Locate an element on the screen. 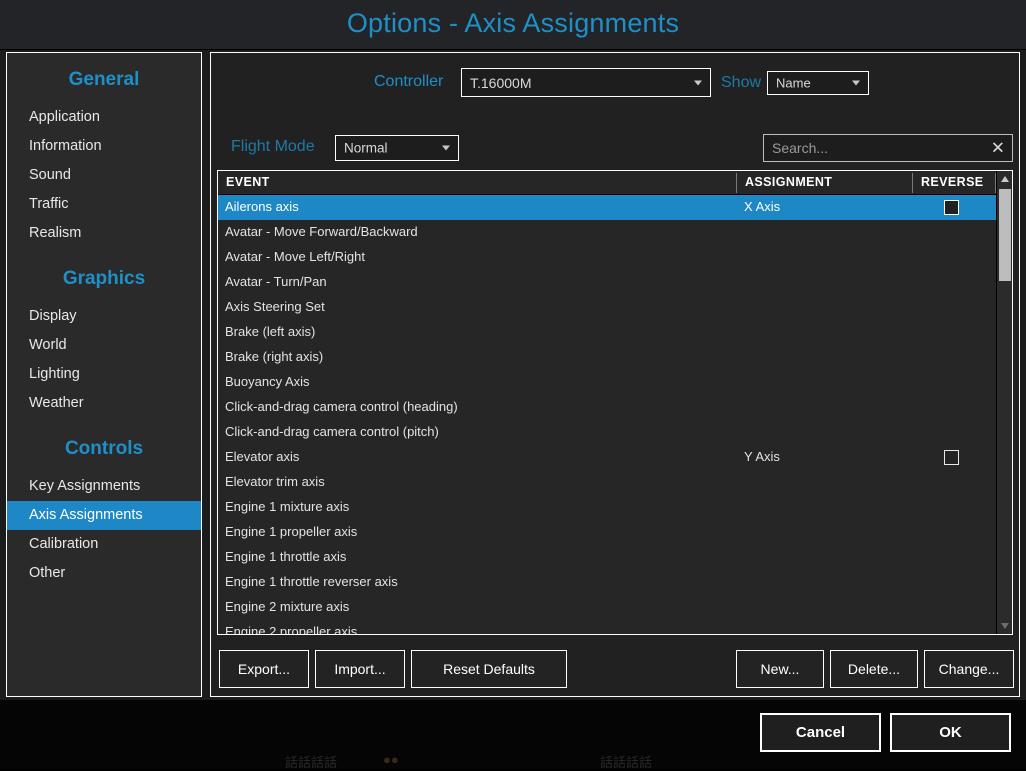 The image size is (1026, 771). cell-event: Buoyancy Axis is located at coordinates (267, 381).